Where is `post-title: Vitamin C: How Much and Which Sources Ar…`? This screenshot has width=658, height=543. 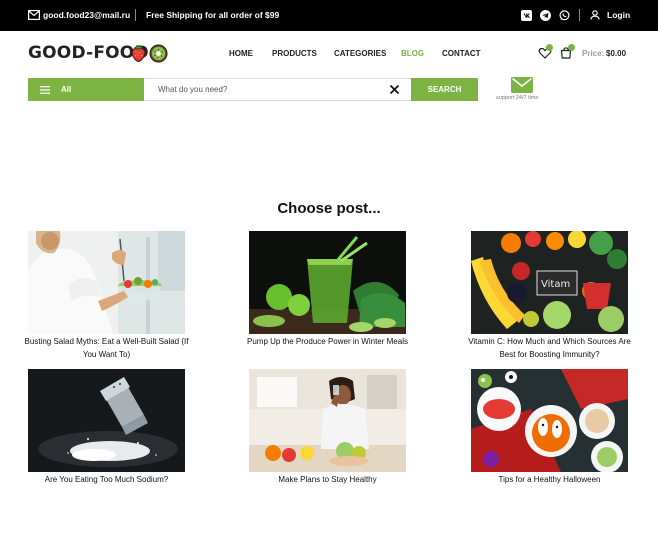 post-title: Vitamin C: How Much and Which Sources Ar… is located at coordinates (549, 348).